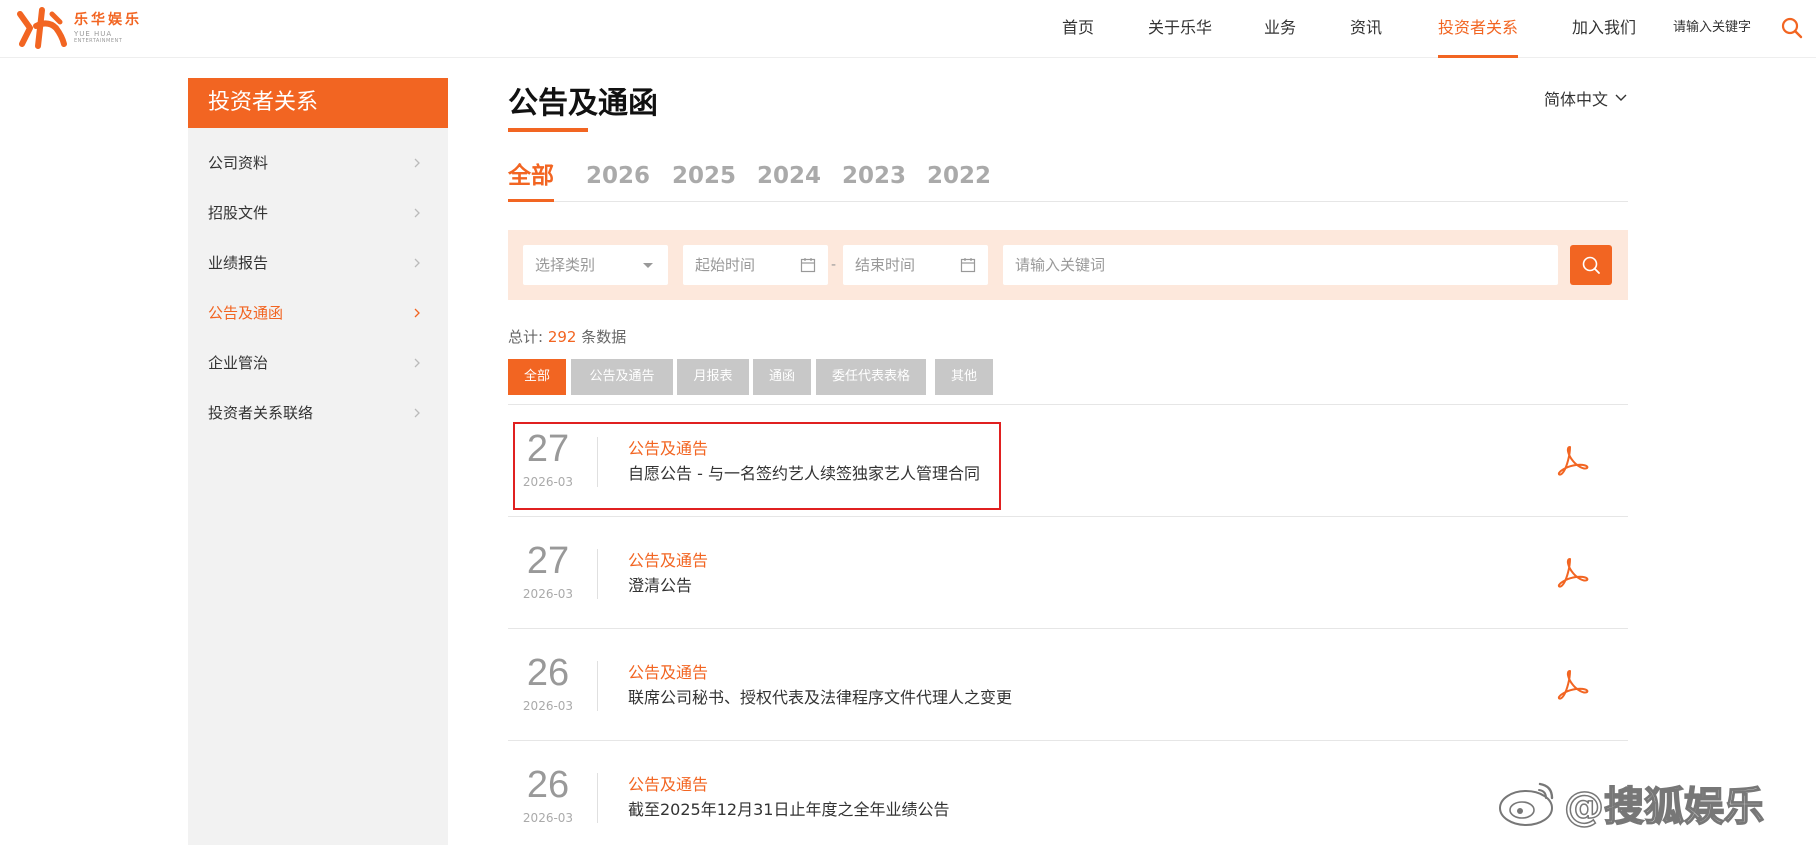  I want to click on logo-text: 乐华娱乐 YUE HUA ENTERTAINMENT, so click(108, 28).